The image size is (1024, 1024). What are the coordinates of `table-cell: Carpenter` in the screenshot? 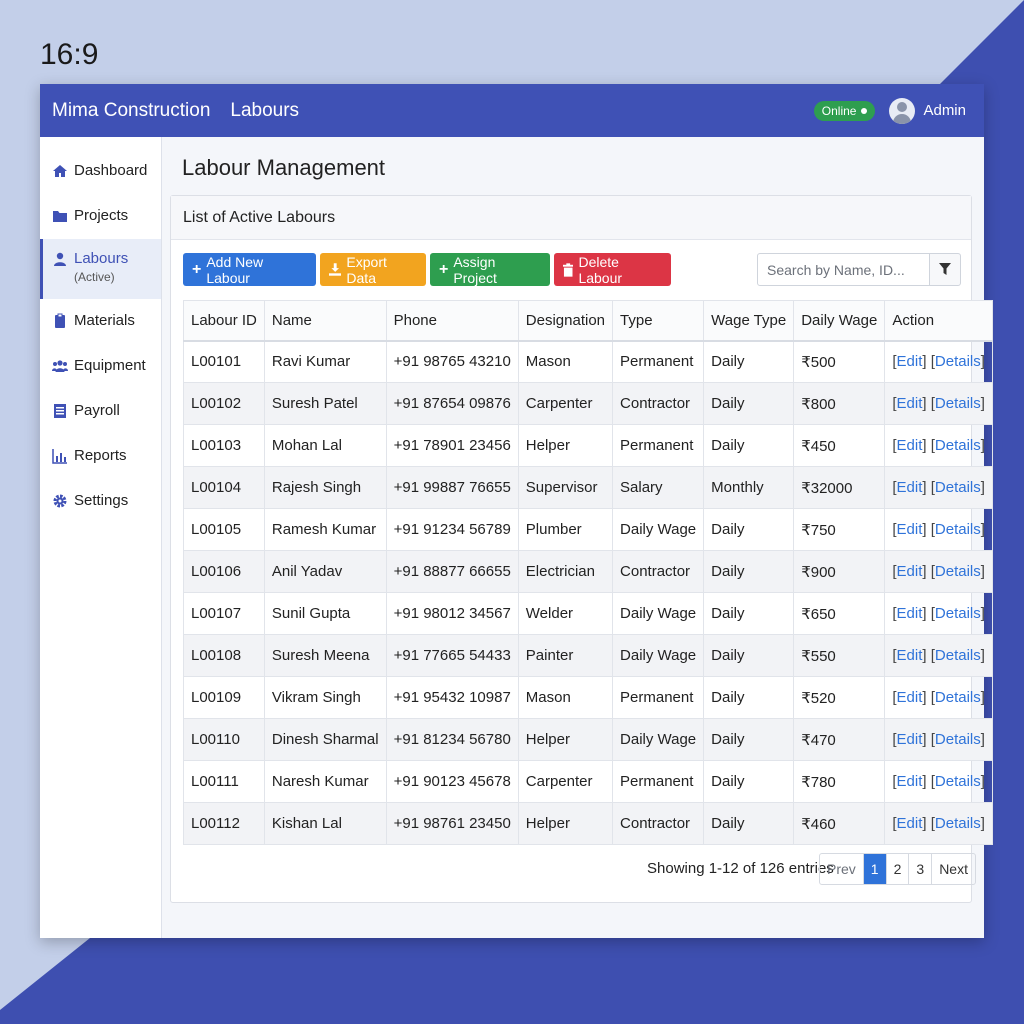 It's located at (565, 781).